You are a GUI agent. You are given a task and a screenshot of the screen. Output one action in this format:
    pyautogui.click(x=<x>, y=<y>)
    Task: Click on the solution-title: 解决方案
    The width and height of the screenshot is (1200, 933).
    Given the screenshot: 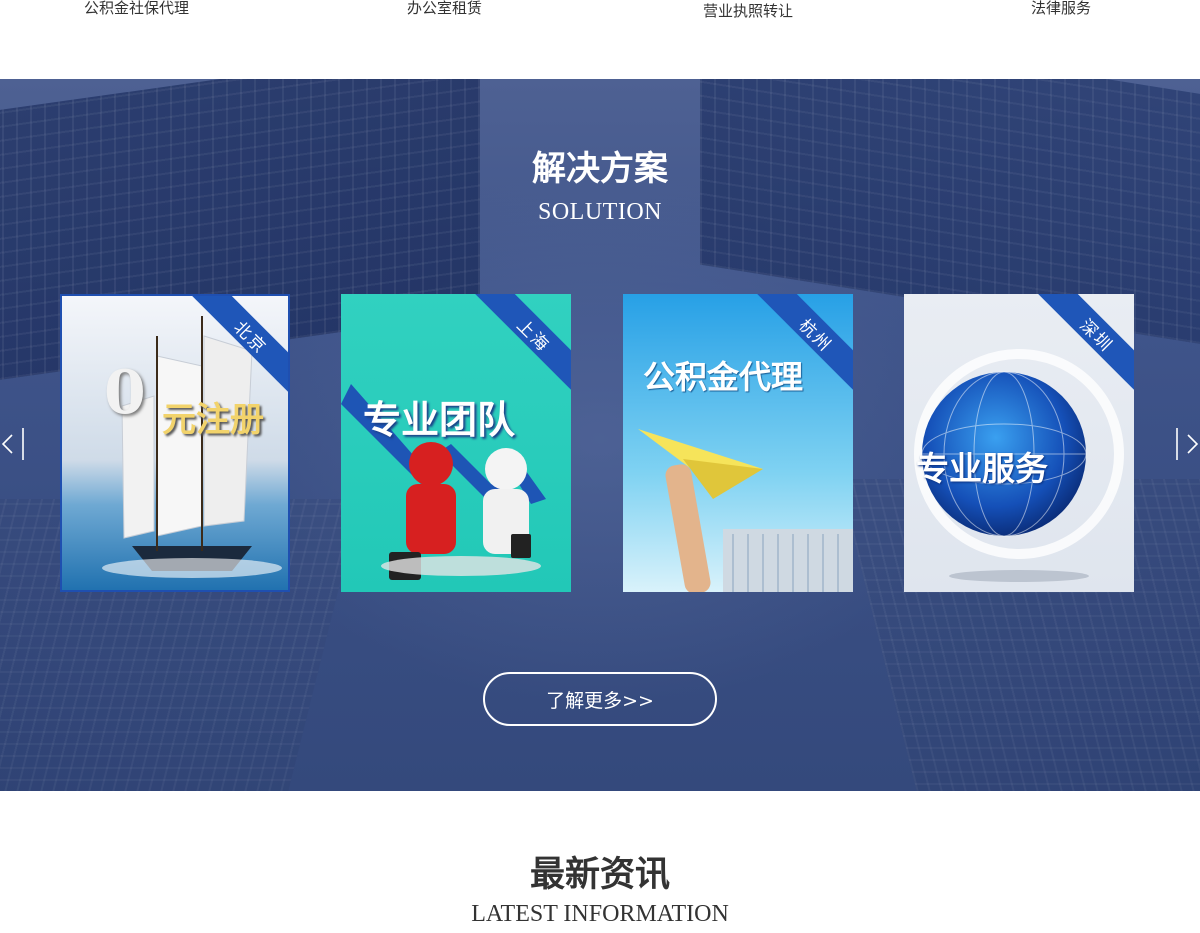 What is the action you would take?
    pyautogui.click(x=600, y=169)
    